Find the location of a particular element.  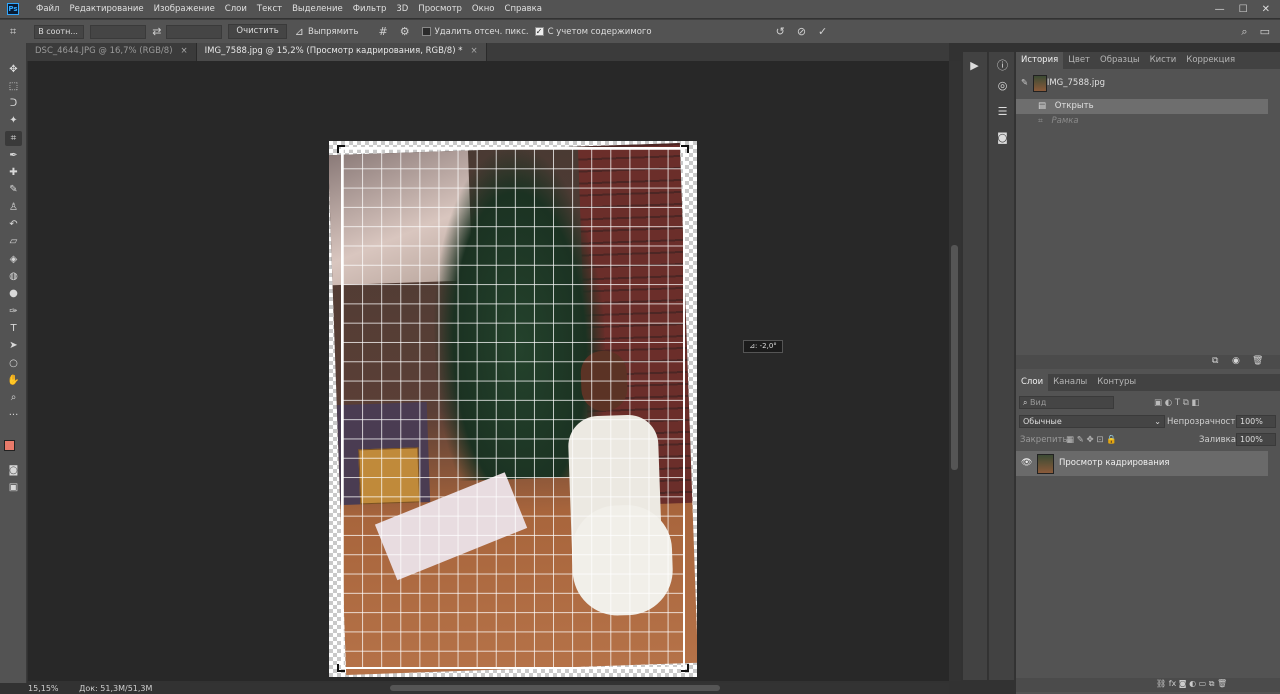

info-icon: ⓘ is located at coordinates (1002, 65).